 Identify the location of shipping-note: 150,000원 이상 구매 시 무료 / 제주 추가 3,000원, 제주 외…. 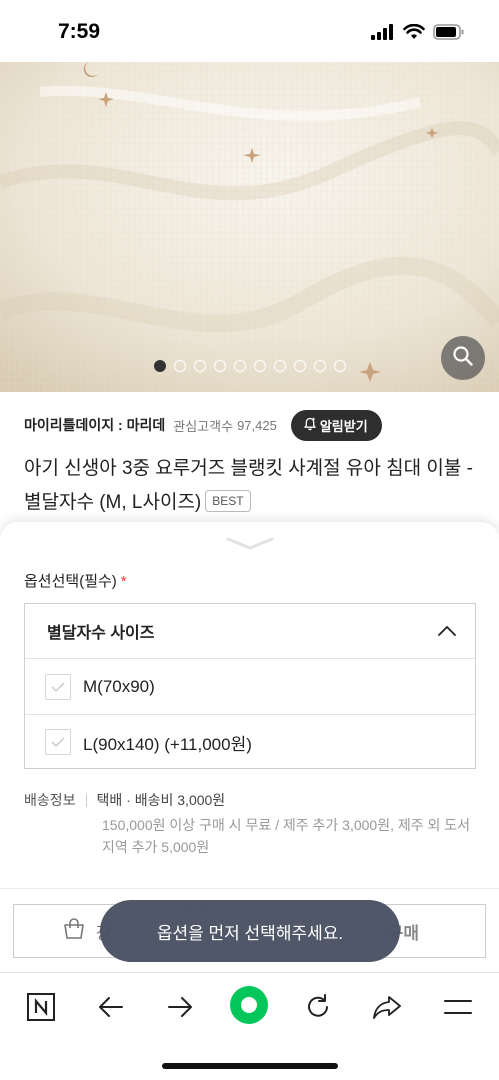
(286, 836).